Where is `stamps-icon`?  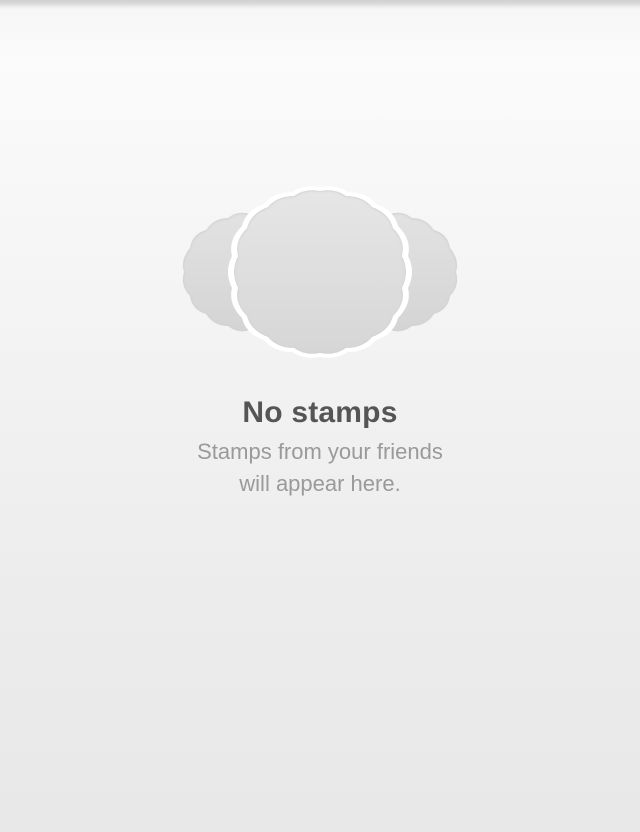
stamps-icon is located at coordinates (320, 272).